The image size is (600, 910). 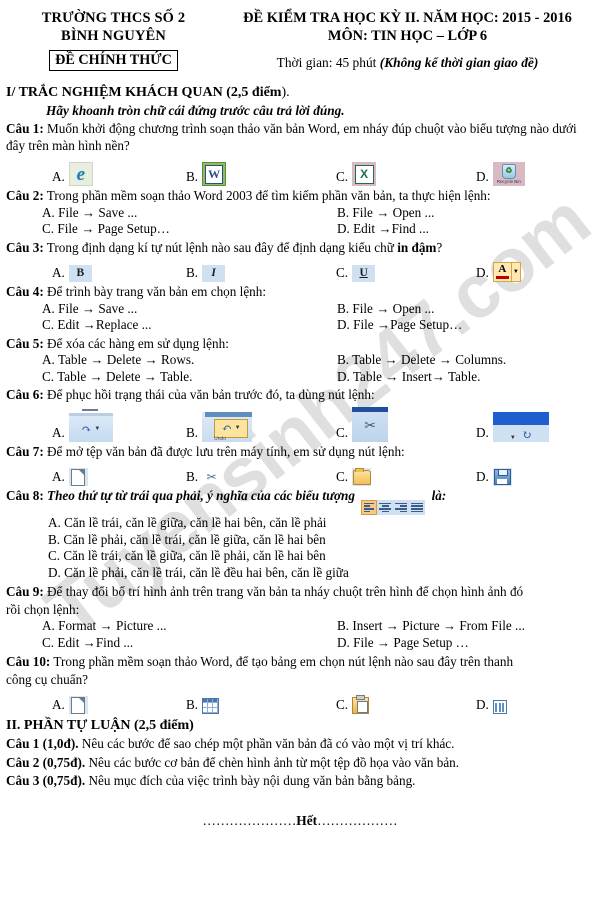 I want to click on question-6-option-b: B. ↶ ▼ Undo, so click(x=261, y=426).